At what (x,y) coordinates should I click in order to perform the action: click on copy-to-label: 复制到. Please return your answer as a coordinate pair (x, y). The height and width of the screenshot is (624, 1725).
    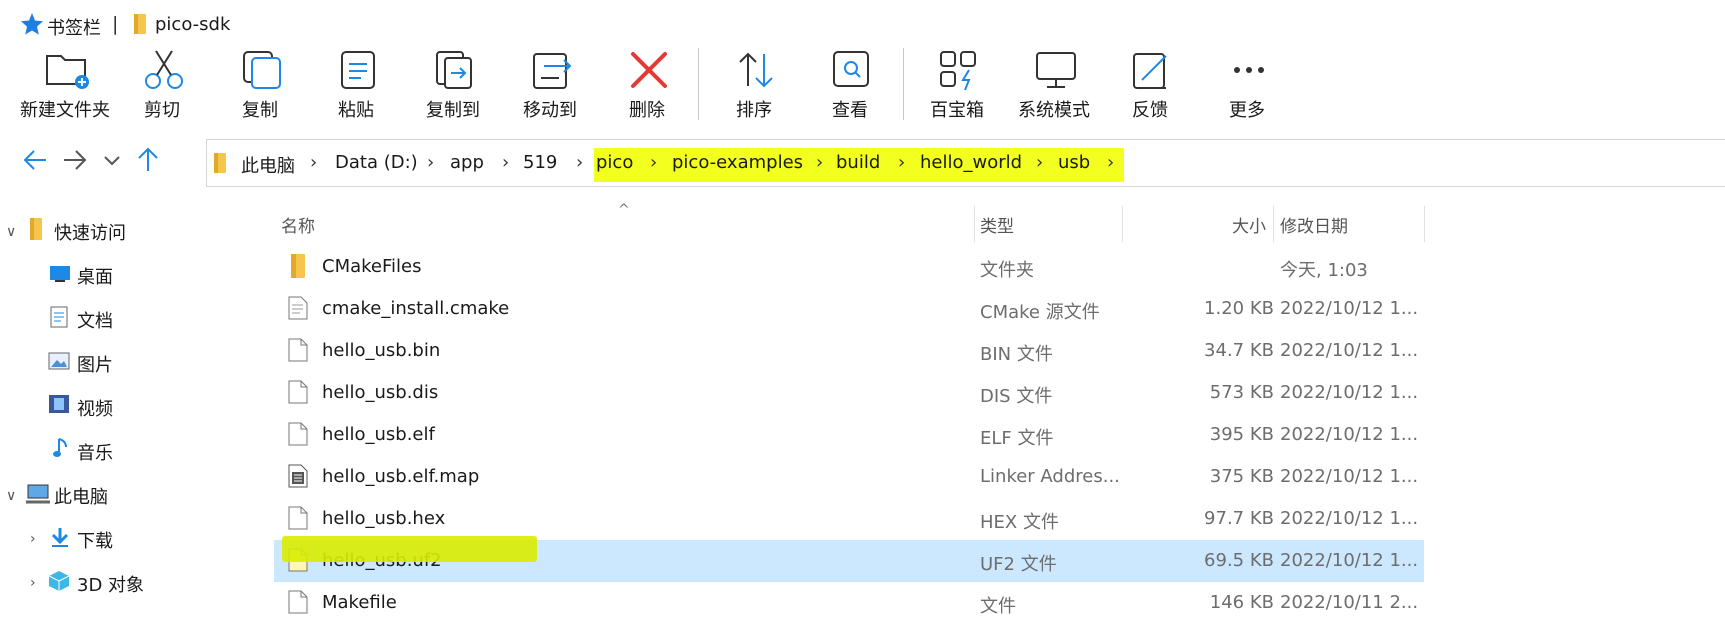
    Looking at the image, I should click on (453, 110).